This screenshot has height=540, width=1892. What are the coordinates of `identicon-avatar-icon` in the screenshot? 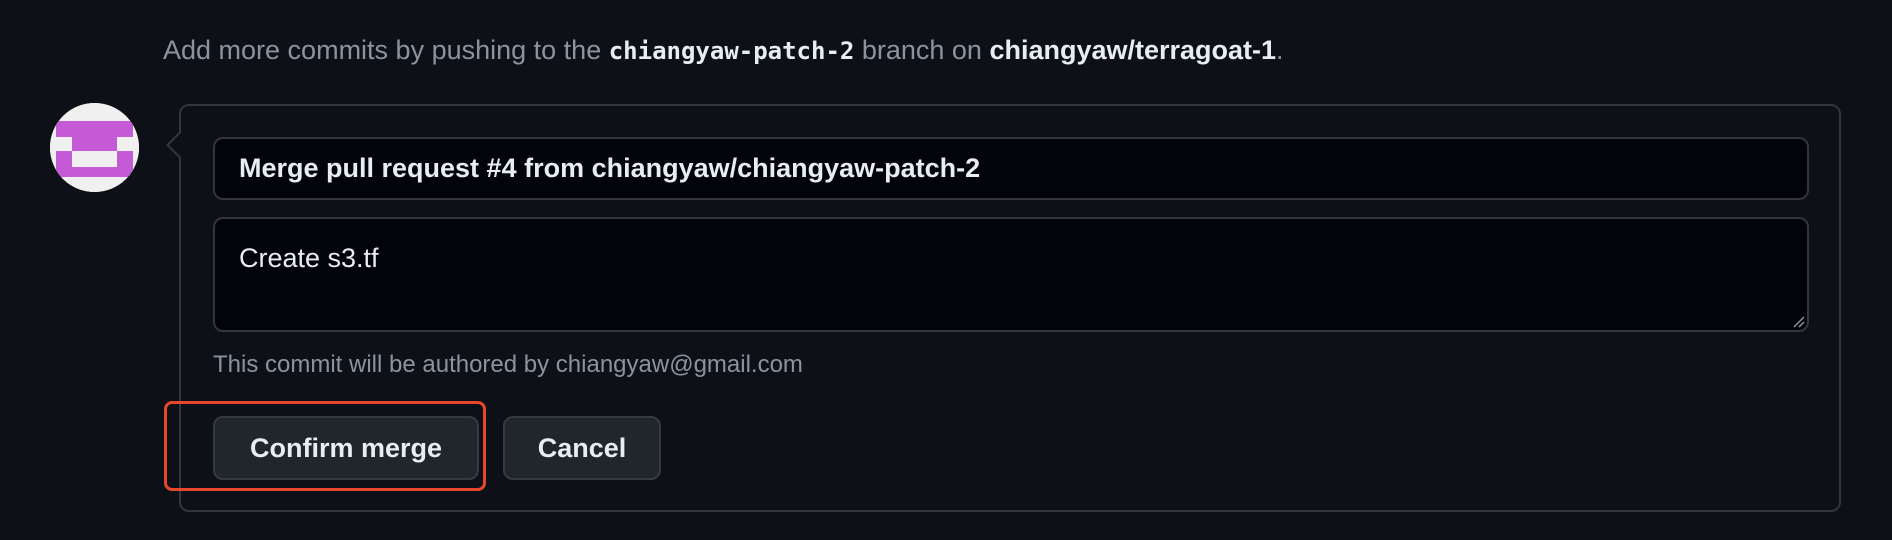 It's located at (94, 147).